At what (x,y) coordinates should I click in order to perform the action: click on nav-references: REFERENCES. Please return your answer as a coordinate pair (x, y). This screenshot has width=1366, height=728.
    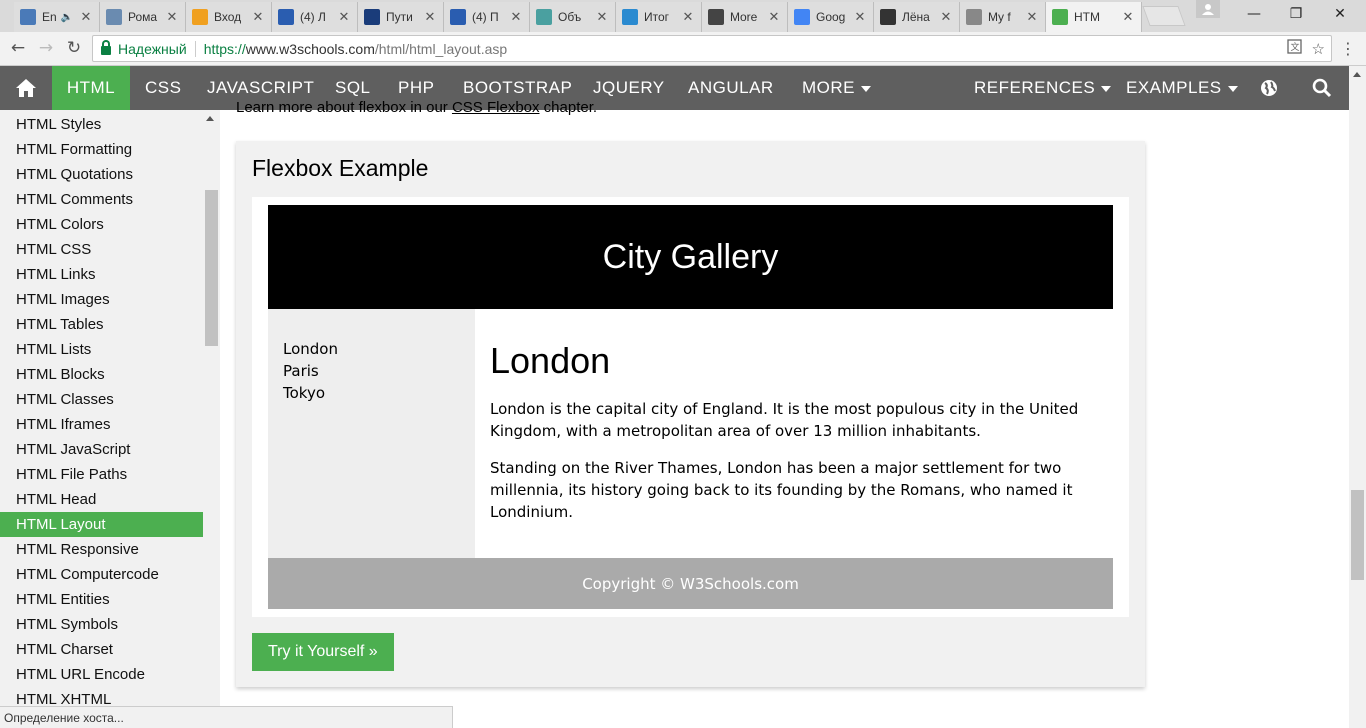
    Looking at the image, I should click on (1043, 88).